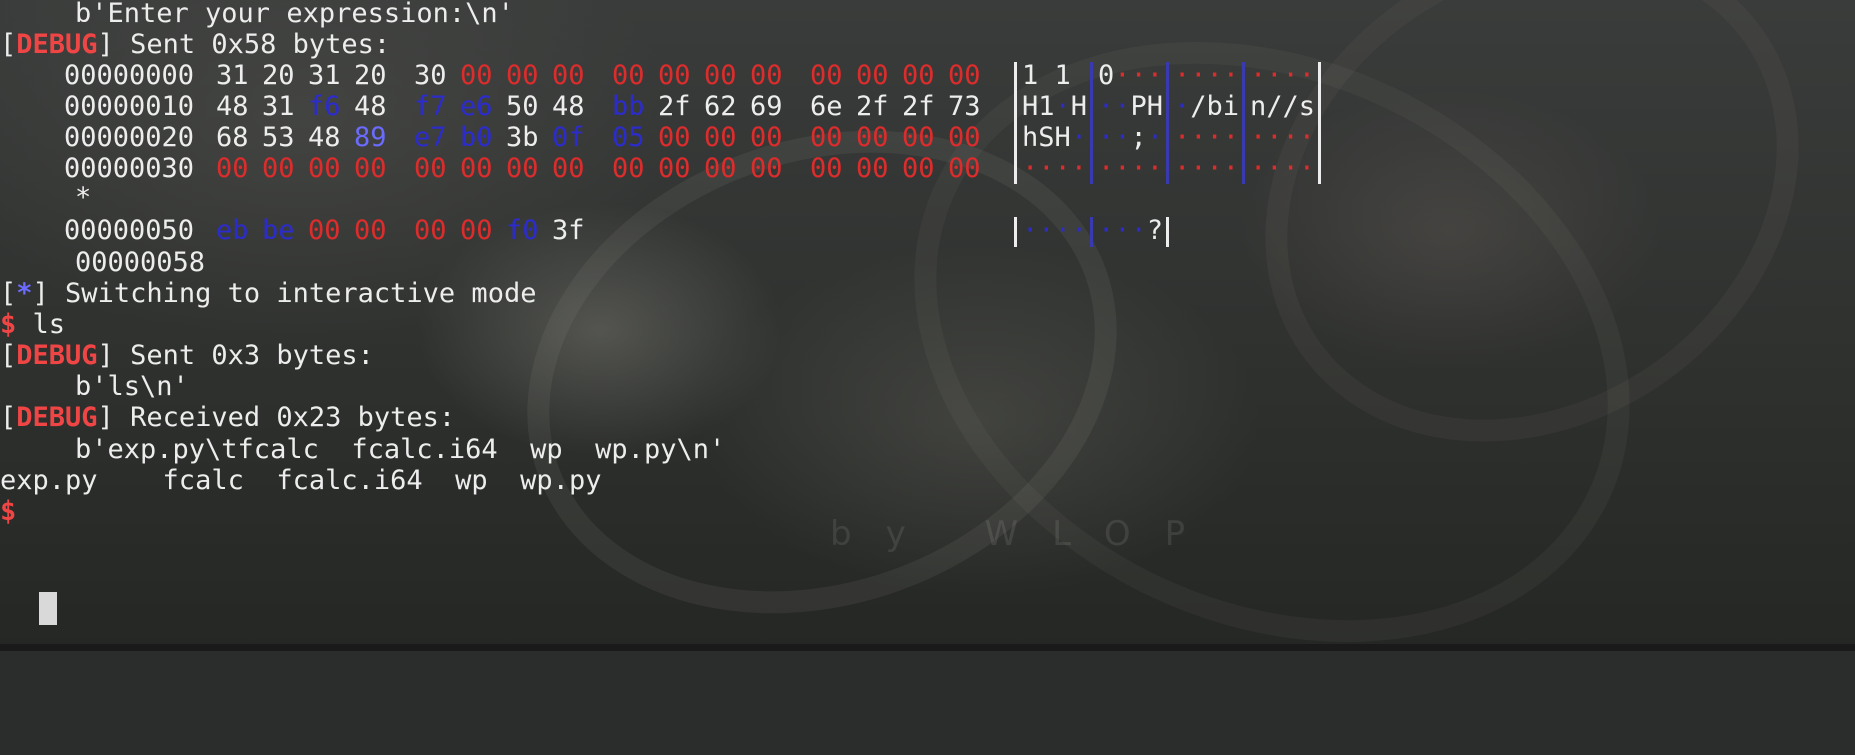  I want to click on info-star: *, so click(24, 293).